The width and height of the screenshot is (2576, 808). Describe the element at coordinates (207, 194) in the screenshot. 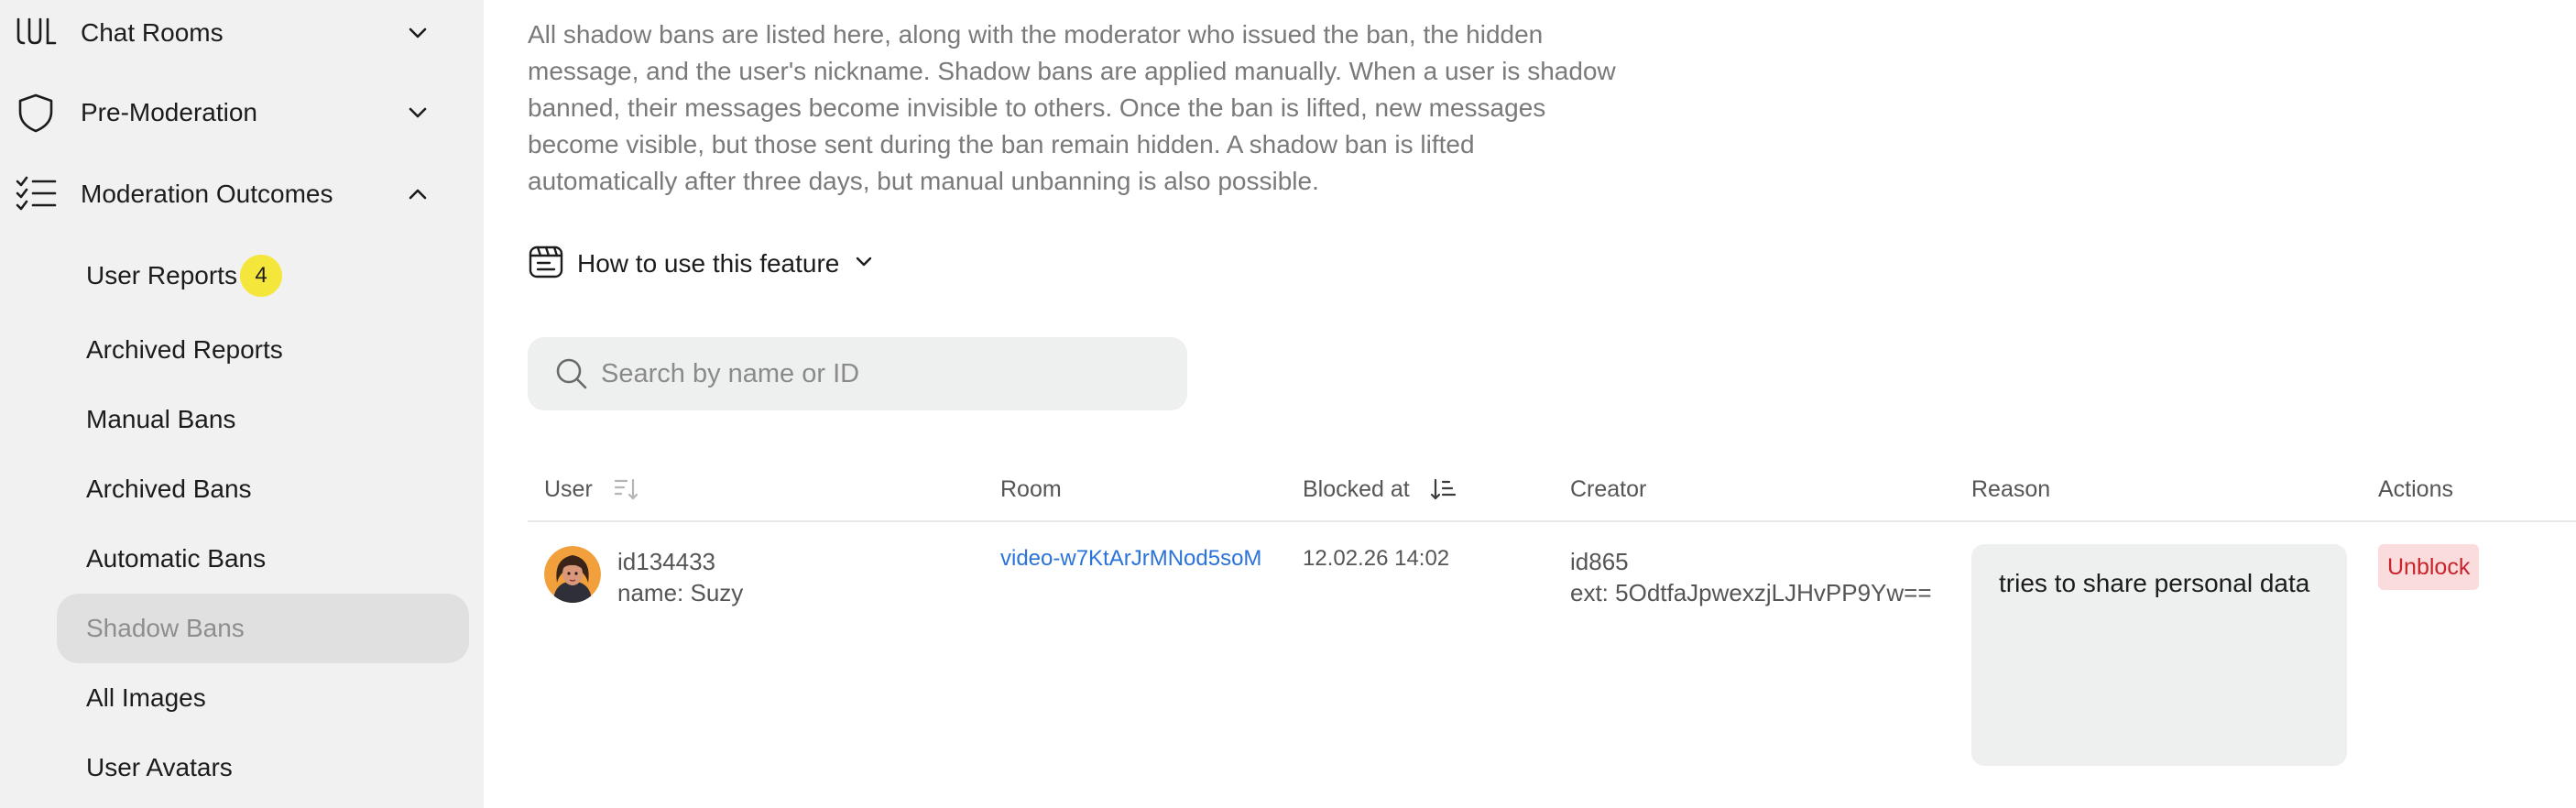

I see `sidebar-group-label: Moderation Outcomes` at that location.